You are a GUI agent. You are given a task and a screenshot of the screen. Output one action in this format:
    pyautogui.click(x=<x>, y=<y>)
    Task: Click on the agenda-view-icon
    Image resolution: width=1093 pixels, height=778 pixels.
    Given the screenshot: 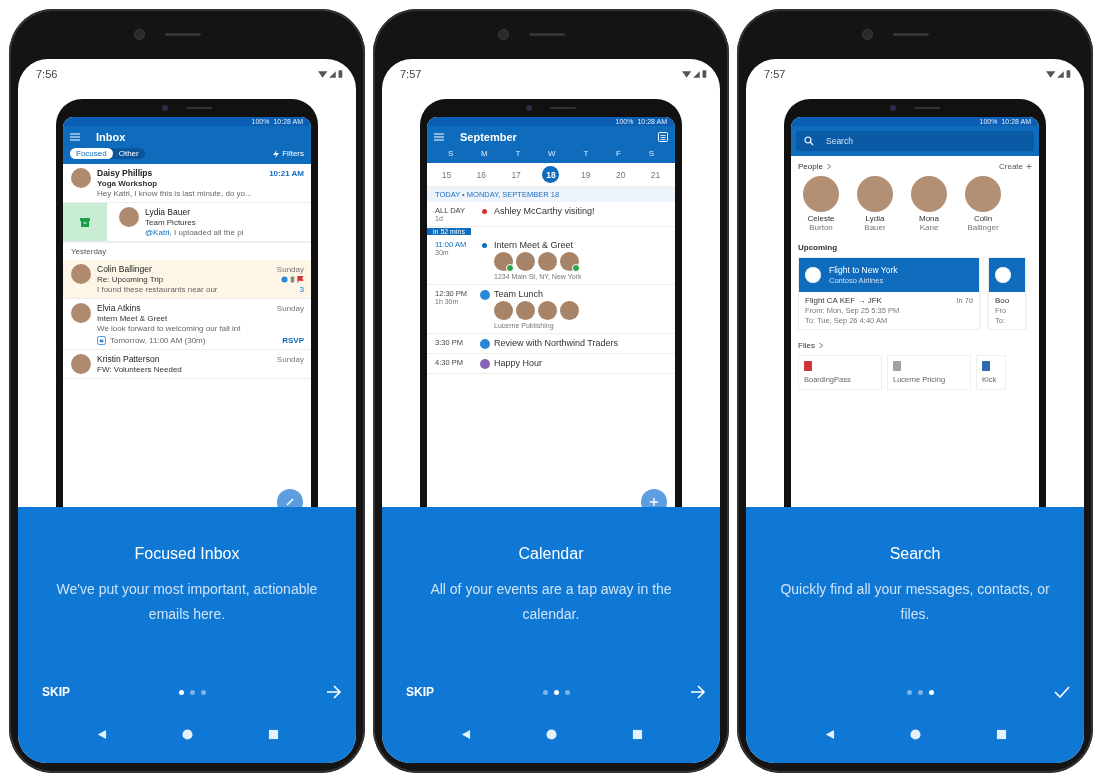 What is the action you would take?
    pyautogui.click(x=663, y=137)
    